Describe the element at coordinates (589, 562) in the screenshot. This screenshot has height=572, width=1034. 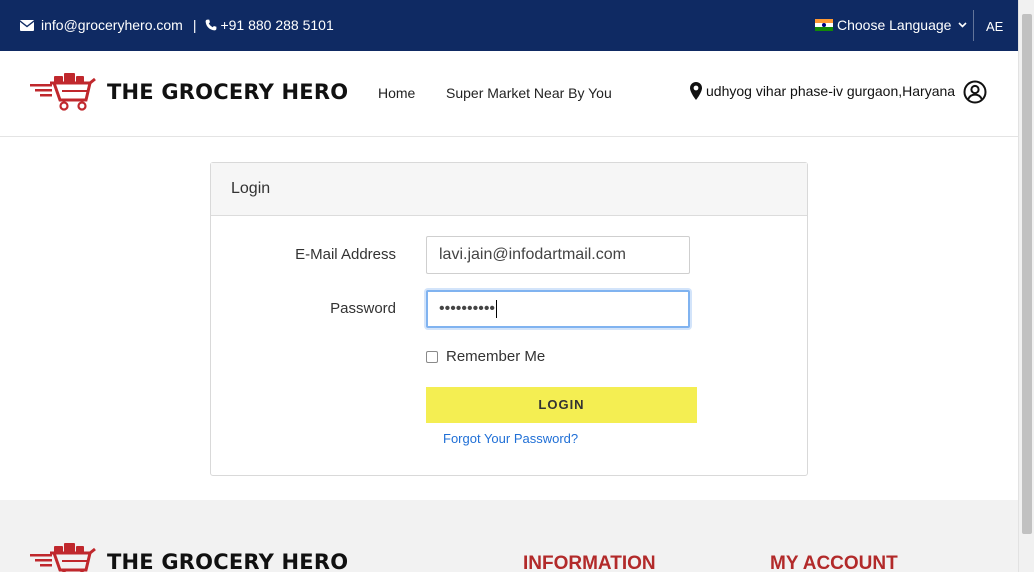
I see `footer-heading-information: INFORMATION` at that location.